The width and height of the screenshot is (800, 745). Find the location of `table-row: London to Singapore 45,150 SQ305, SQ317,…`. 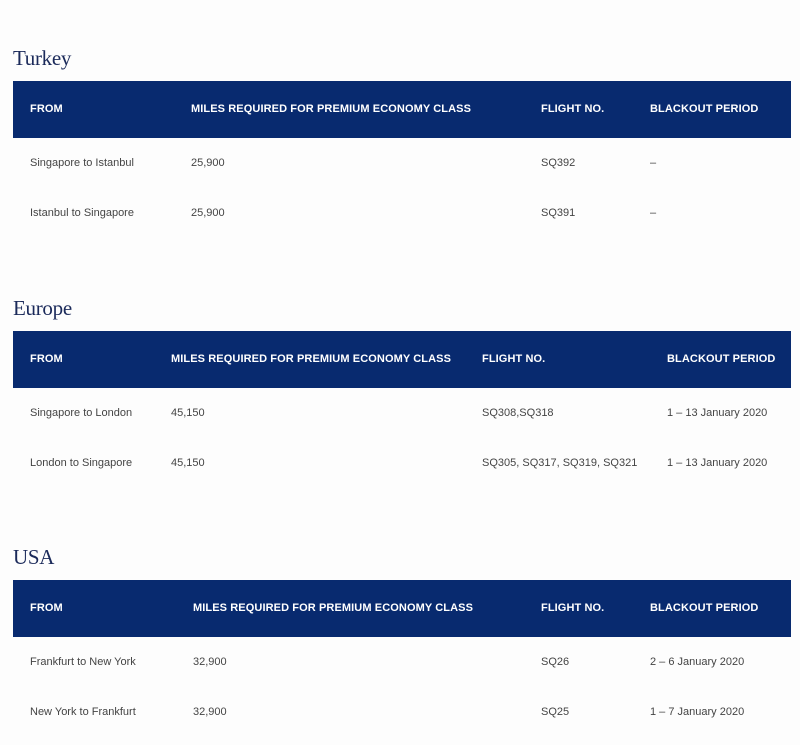

table-row: London to Singapore 45,150 SQ305, SQ317,… is located at coordinates (402, 463).